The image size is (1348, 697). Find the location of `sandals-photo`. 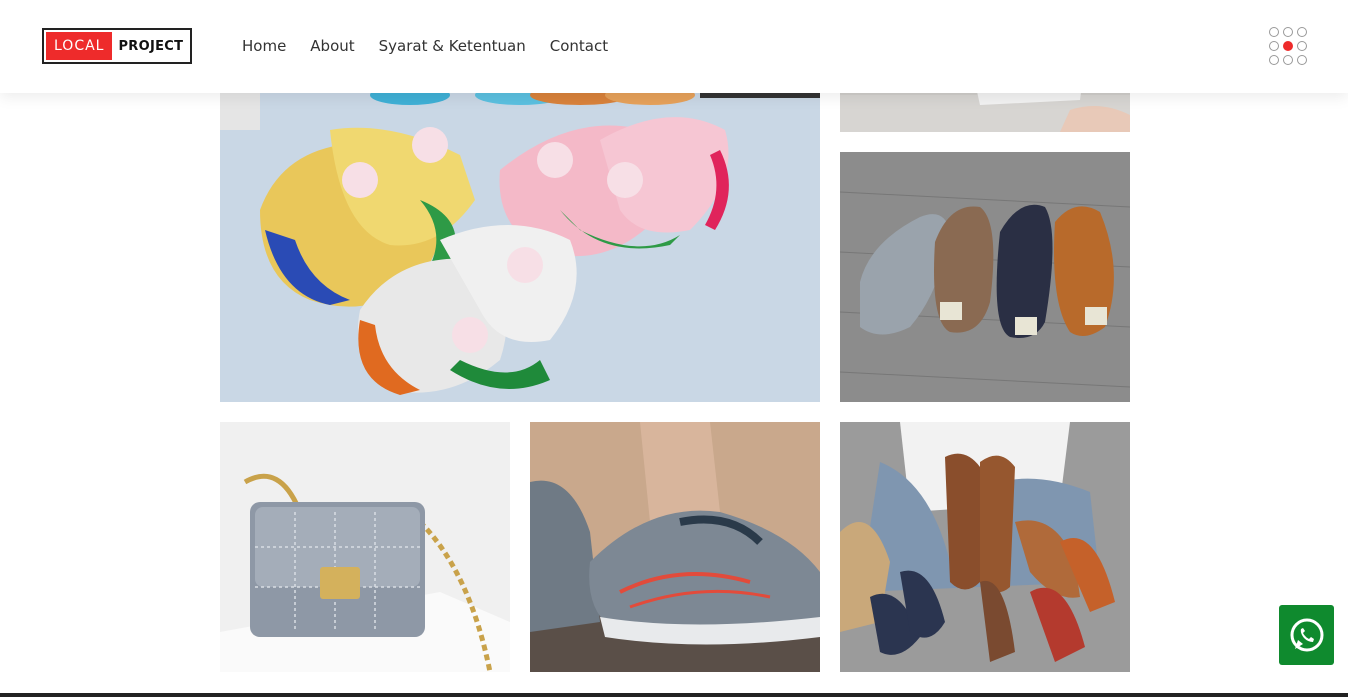

sandals-photo is located at coordinates (985, 547).